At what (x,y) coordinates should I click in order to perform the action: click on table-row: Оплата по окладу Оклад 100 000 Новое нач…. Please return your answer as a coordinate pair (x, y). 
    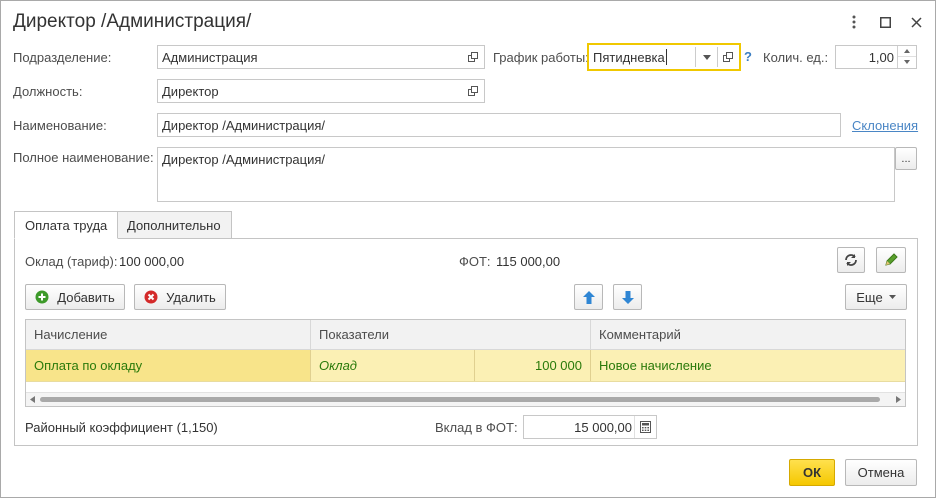
    Looking at the image, I should click on (465, 366).